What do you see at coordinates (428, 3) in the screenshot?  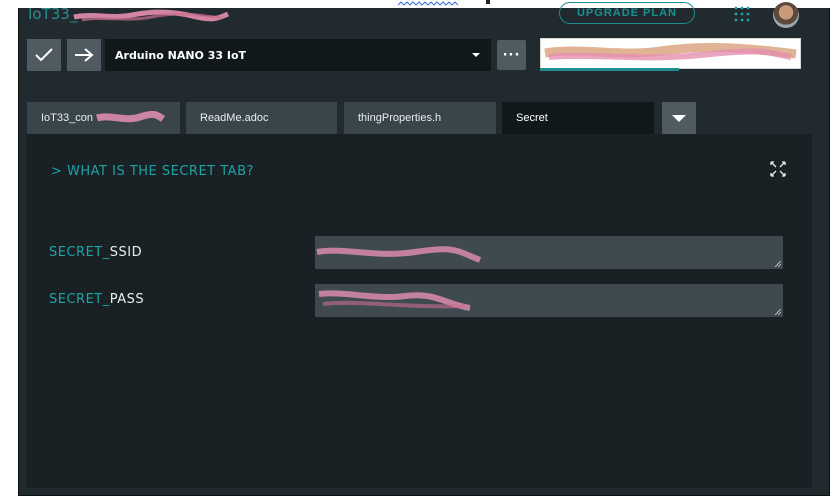 I see `spellcheck-squiggle` at bounding box center [428, 3].